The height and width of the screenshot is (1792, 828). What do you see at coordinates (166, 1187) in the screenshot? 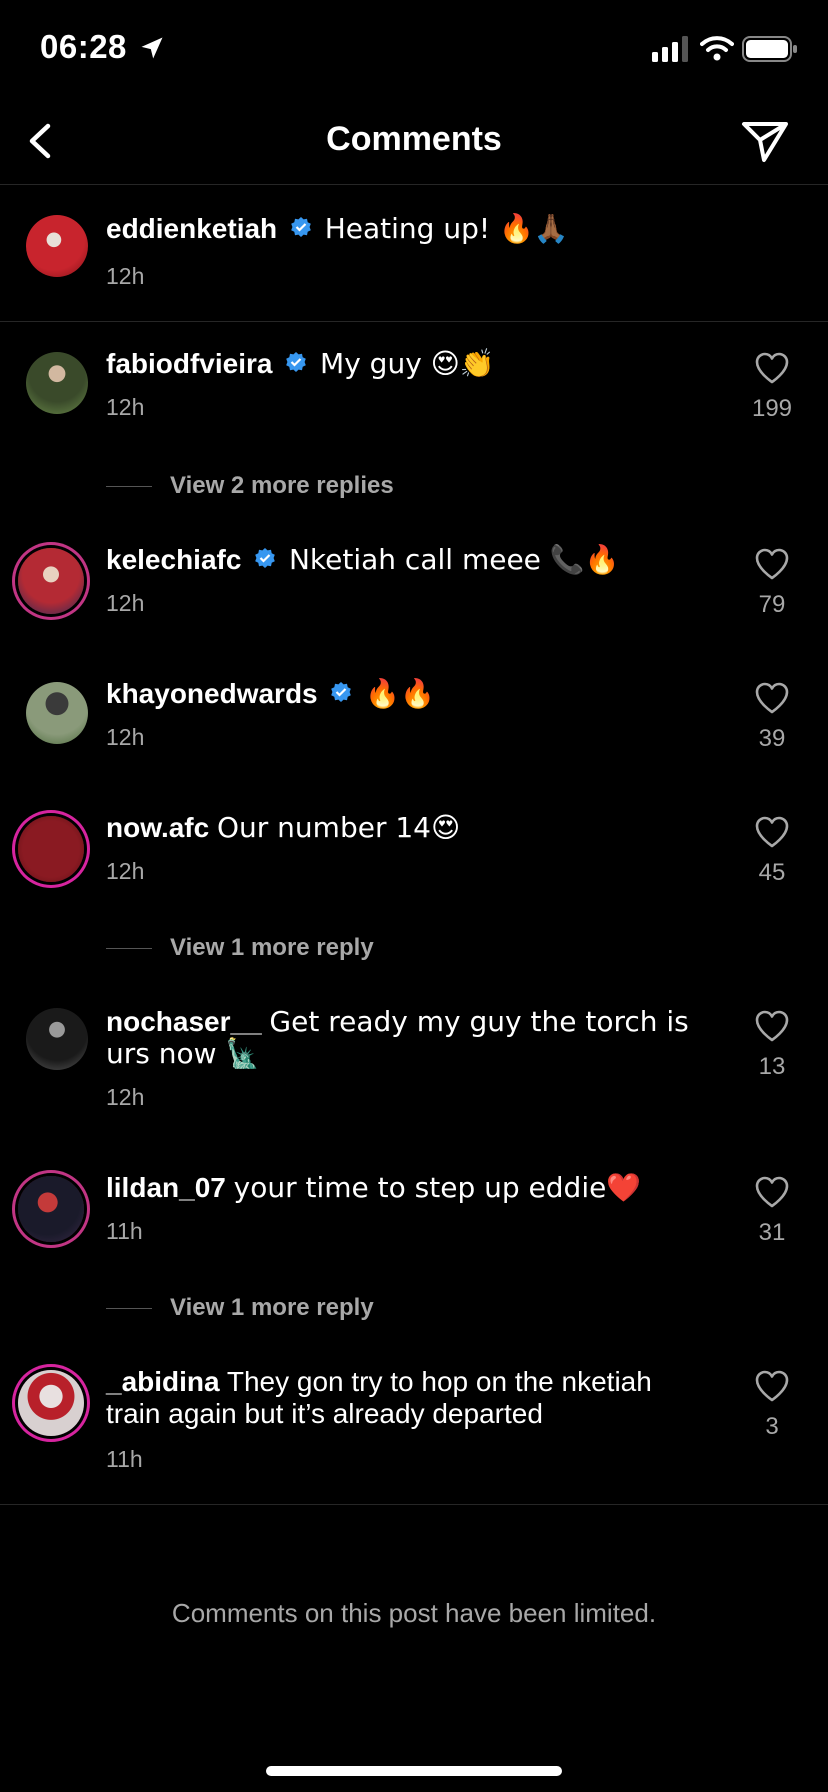
I see `comment-username: lildan_07` at bounding box center [166, 1187].